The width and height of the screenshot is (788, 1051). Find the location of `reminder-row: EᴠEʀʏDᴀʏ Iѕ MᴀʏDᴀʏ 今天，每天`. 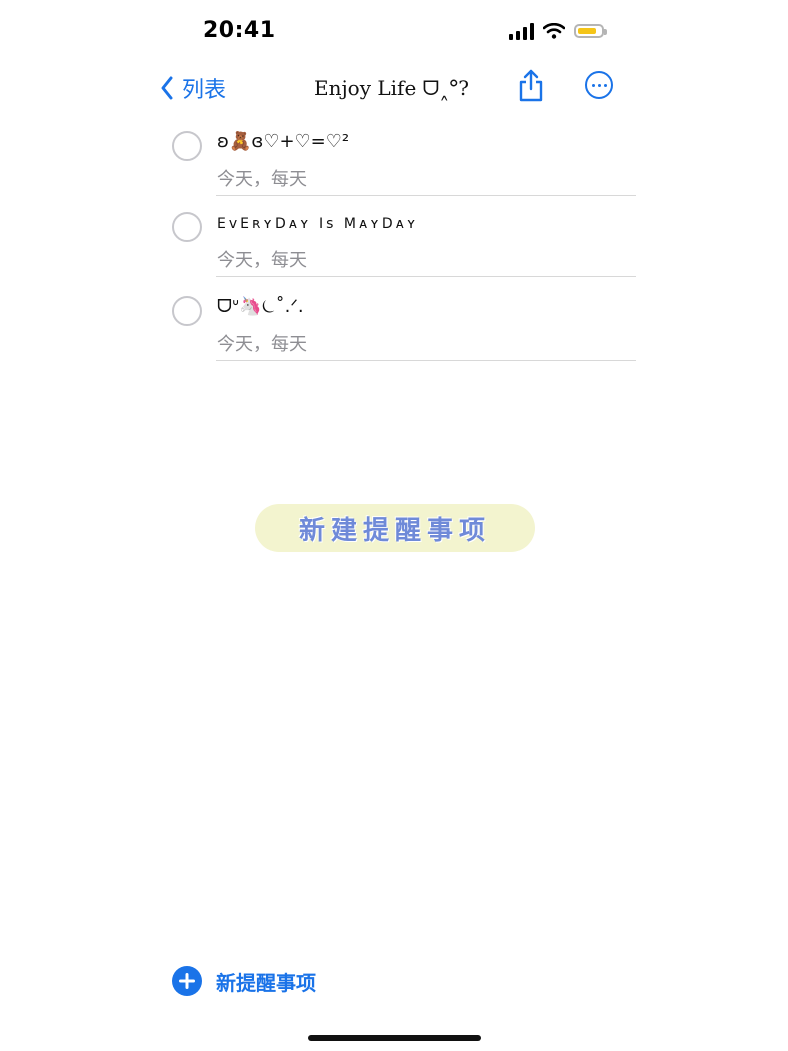

reminder-row: EᴠEʀʏDᴀʏ Iѕ MᴀʏDᴀʏ 今天，每天 is located at coordinates (394, 246).